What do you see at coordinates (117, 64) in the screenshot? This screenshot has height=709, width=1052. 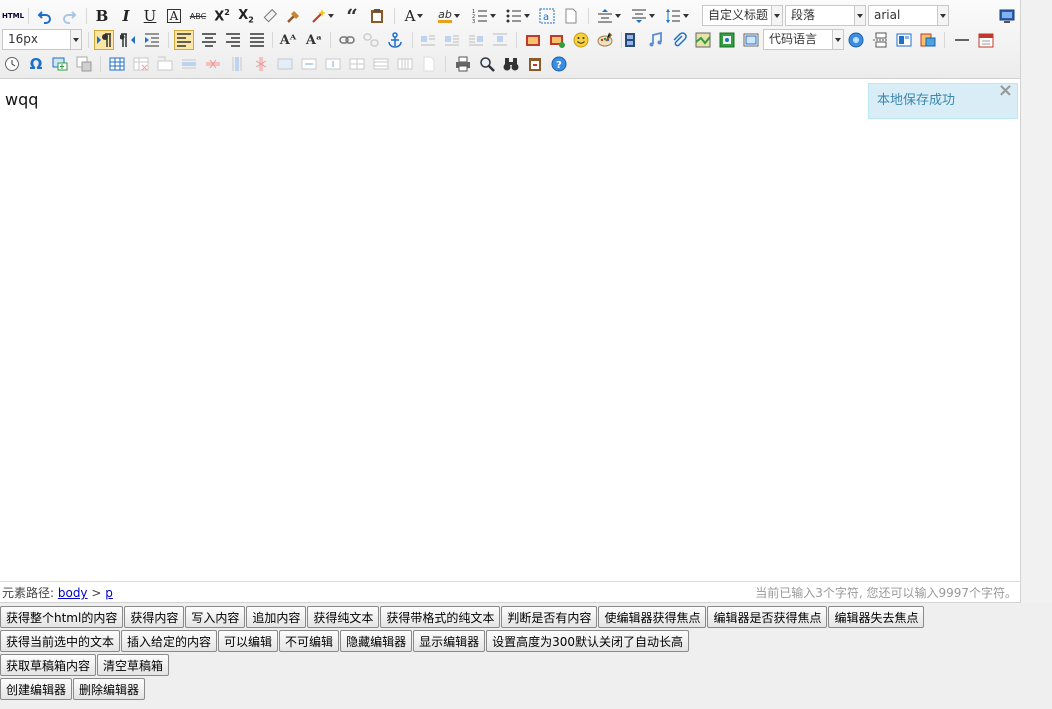 I see `insert-table-button` at bounding box center [117, 64].